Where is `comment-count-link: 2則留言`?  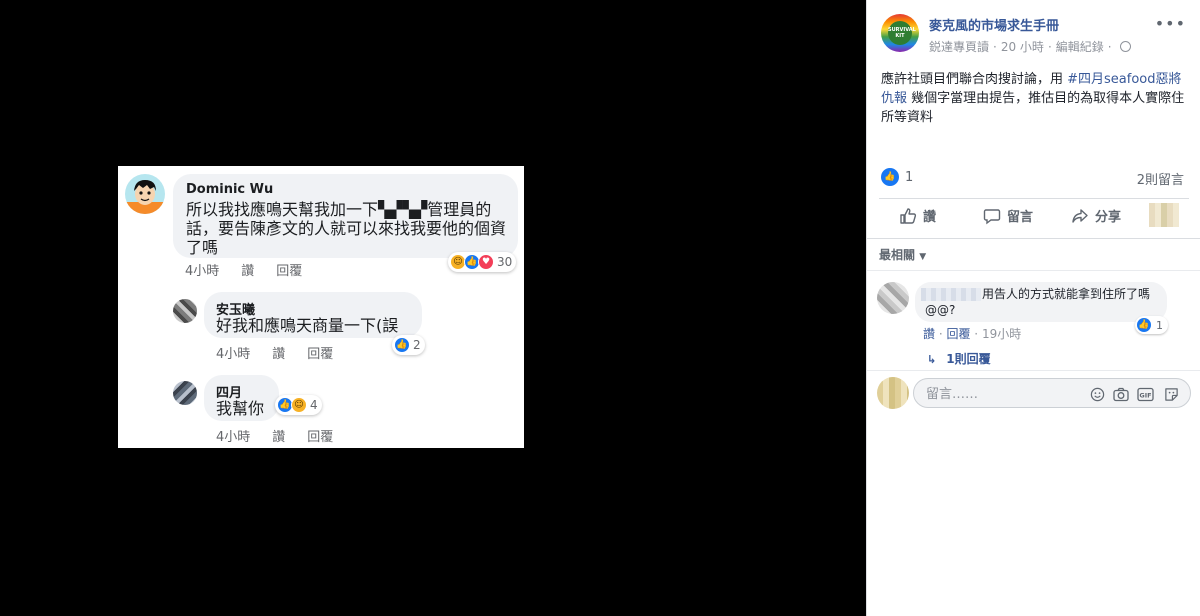
comment-count-link: 2則留言 is located at coordinates (1160, 178).